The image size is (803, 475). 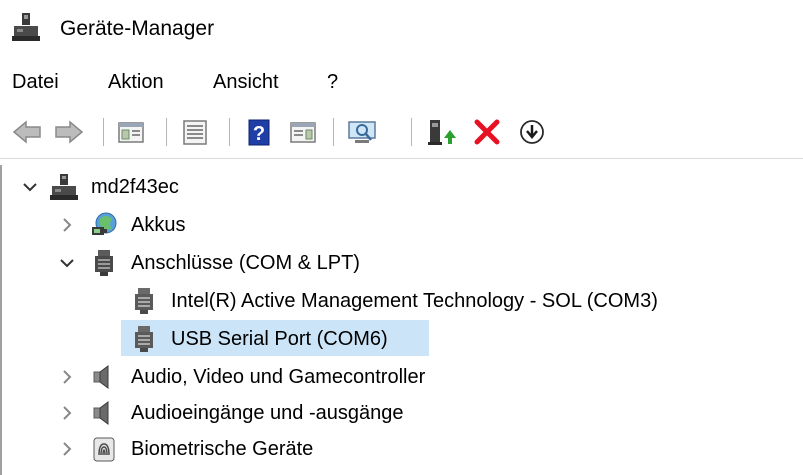 I want to click on tree-category-anschluesse: Anschlüsse (COM & LPT), so click(x=401, y=263).